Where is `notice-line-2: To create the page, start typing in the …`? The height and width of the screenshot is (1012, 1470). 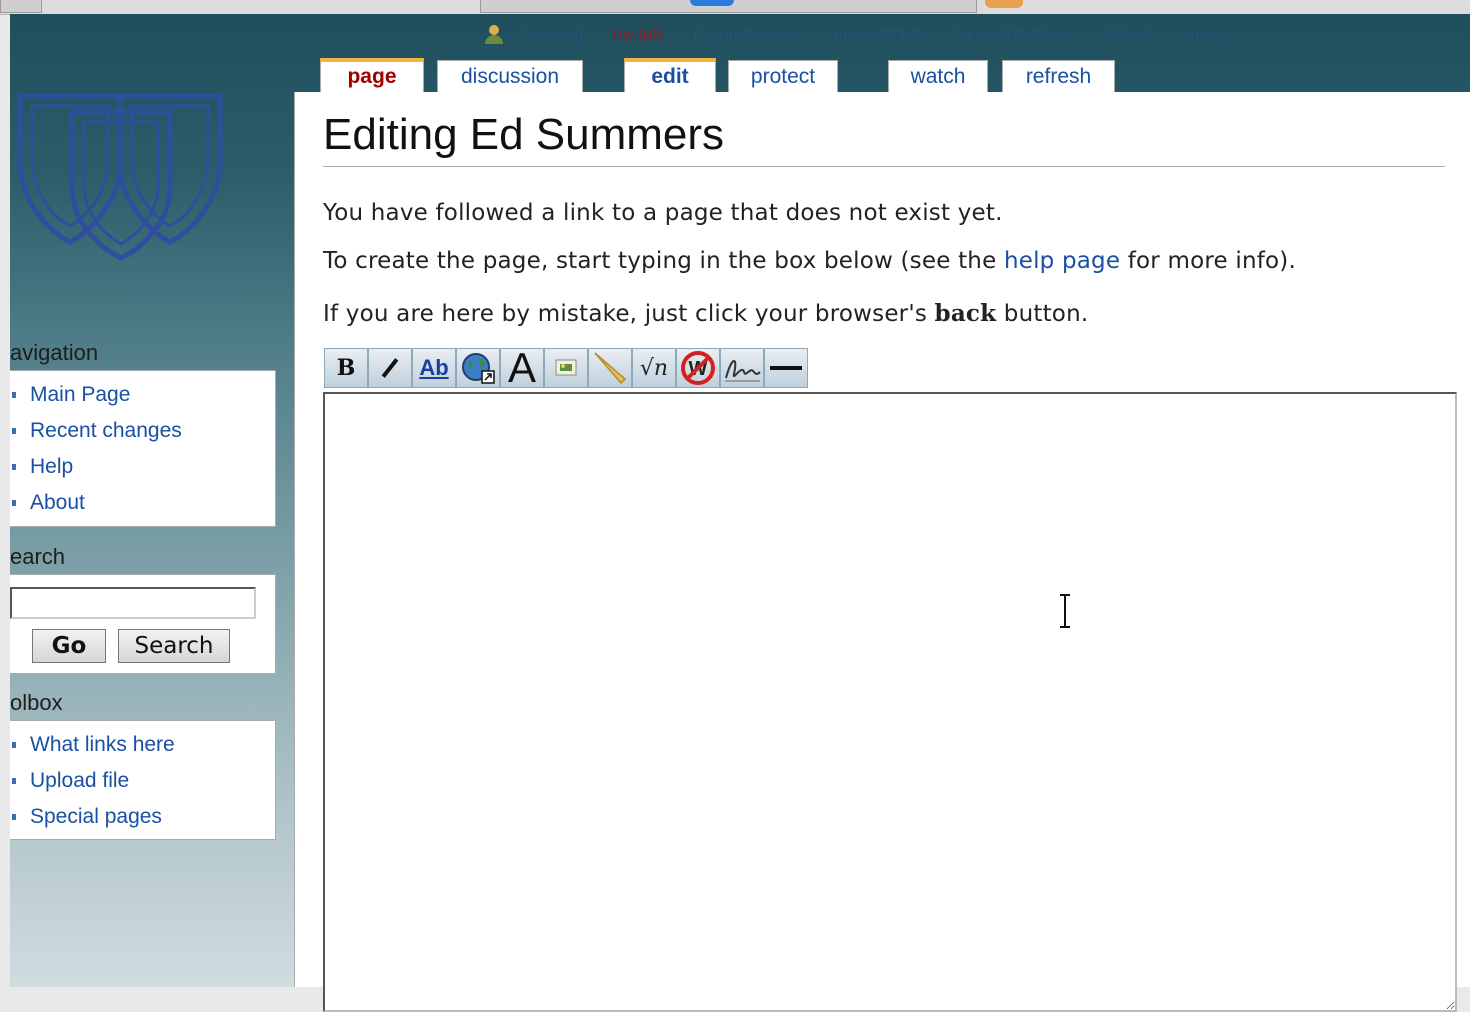
notice-line-2: To create the page, start typing in the … is located at coordinates (809, 261).